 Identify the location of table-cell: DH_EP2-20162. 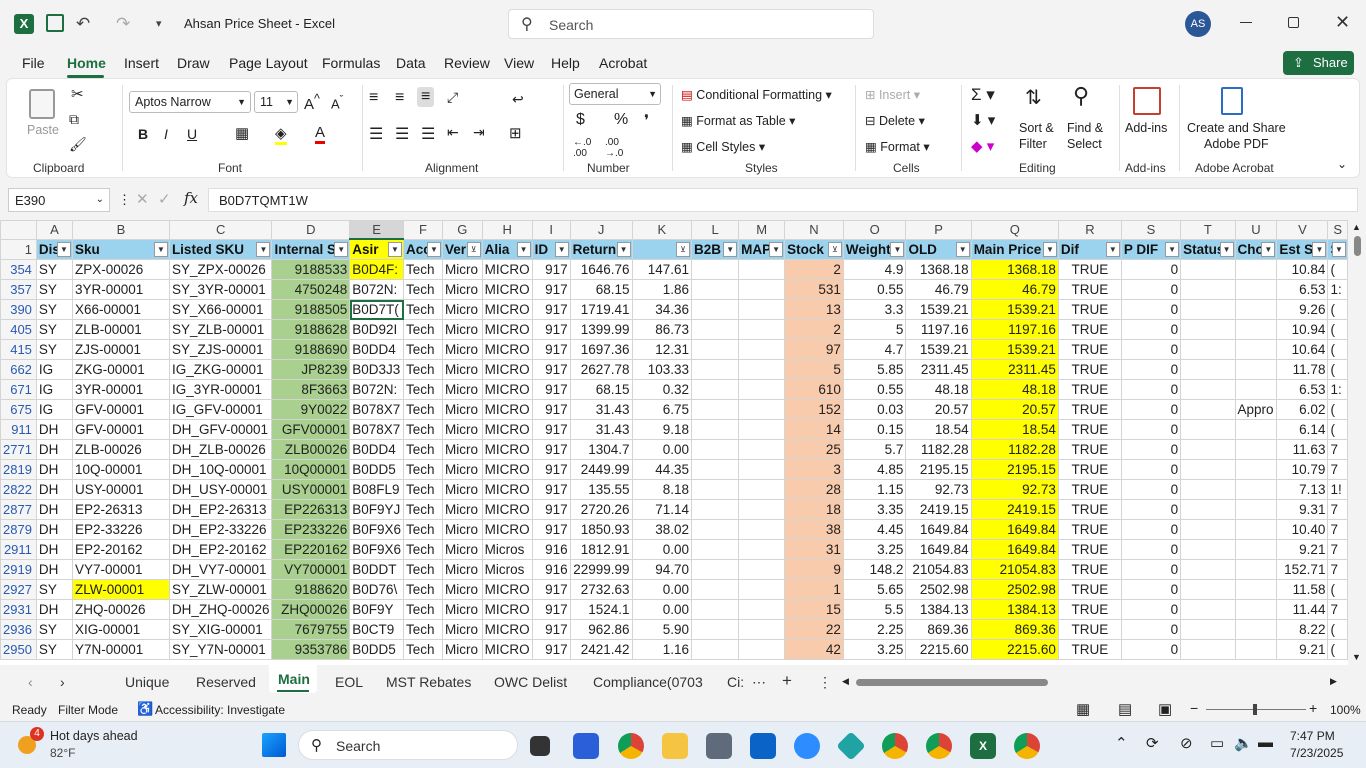
(220, 549).